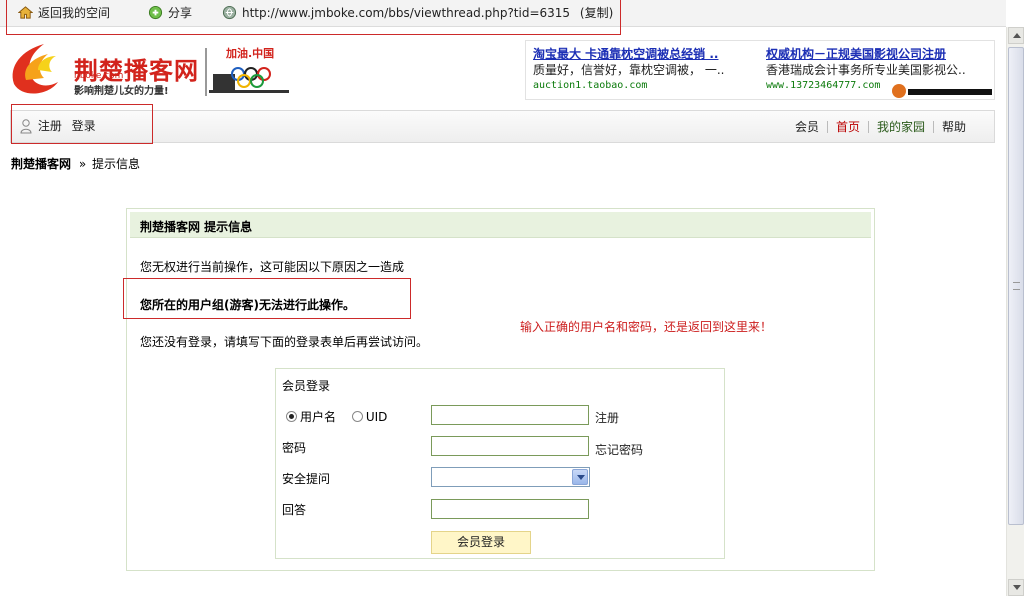  What do you see at coordinates (646, 327) in the screenshot?
I see `annotation-note: 输入正确的用户名和密码，还是返回到这里来！` at bounding box center [646, 327].